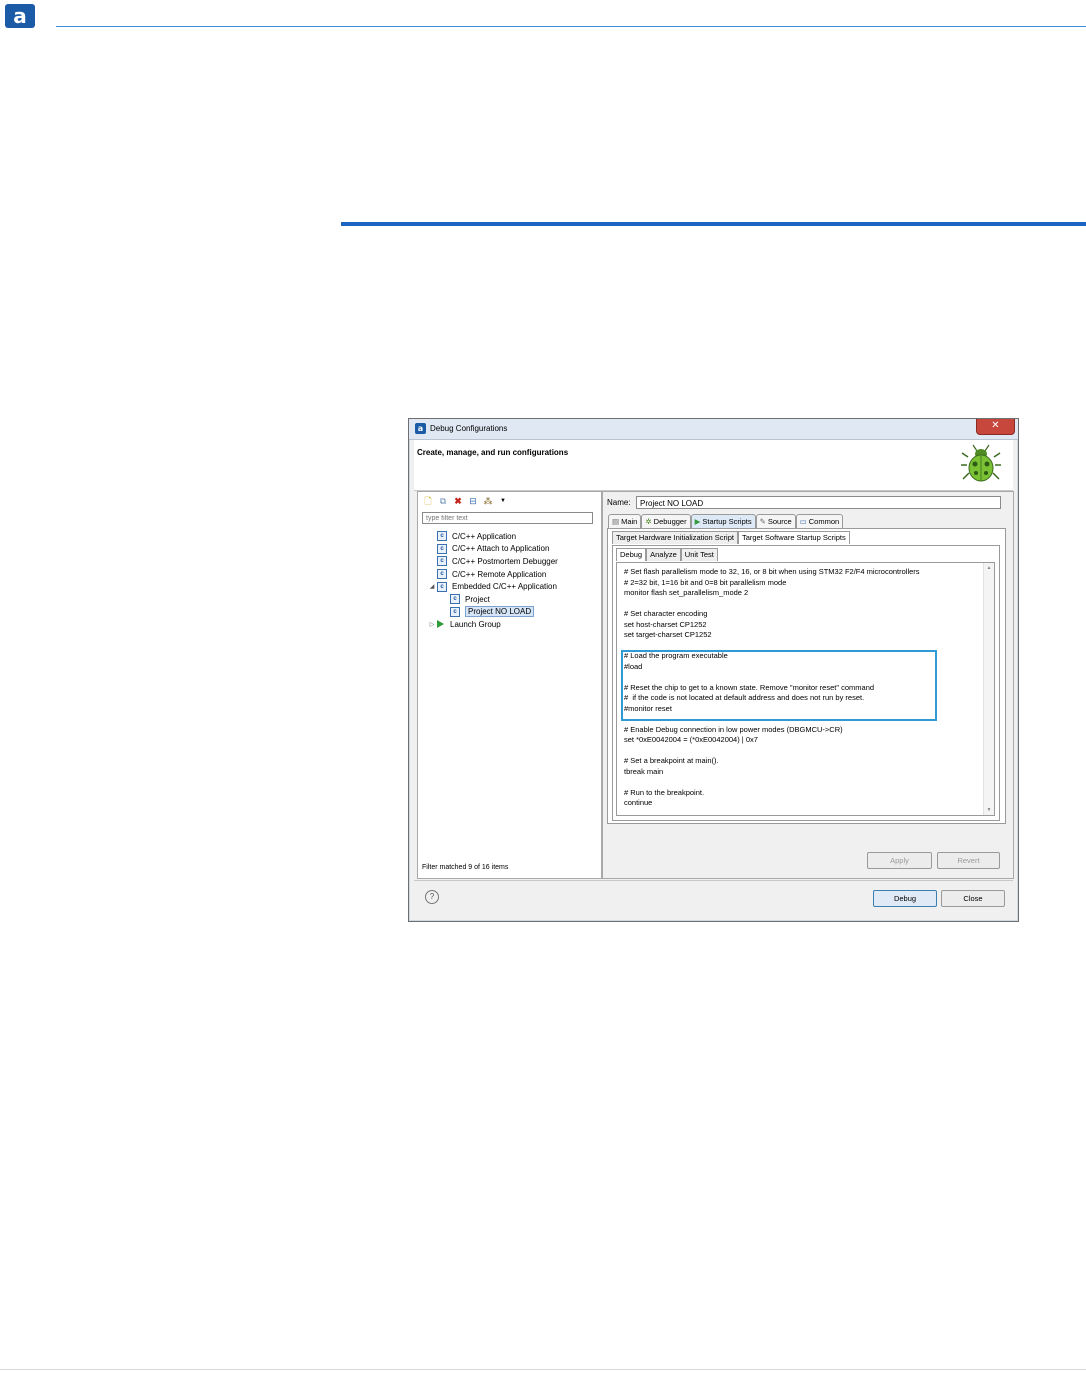 The width and height of the screenshot is (1086, 1373). What do you see at coordinates (493, 452) in the screenshot?
I see `dialog-header-title: Create, manage, and run configurations` at bounding box center [493, 452].